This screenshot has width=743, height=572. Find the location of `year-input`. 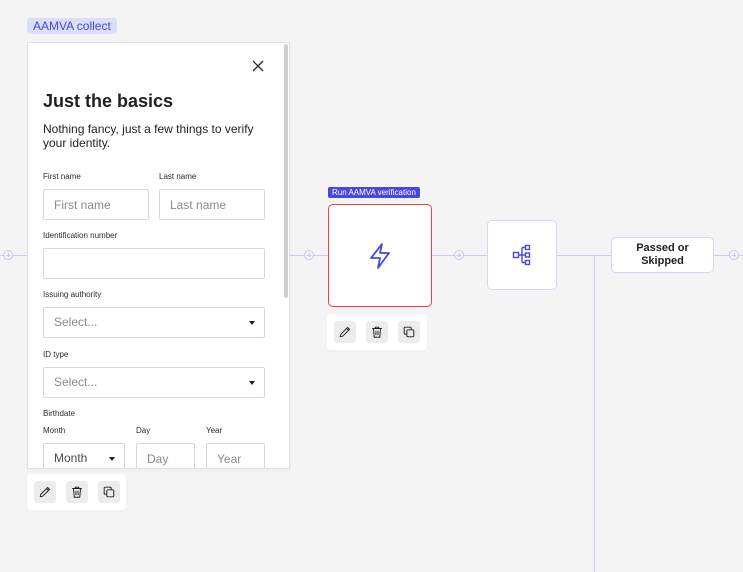

year-input is located at coordinates (235, 455).